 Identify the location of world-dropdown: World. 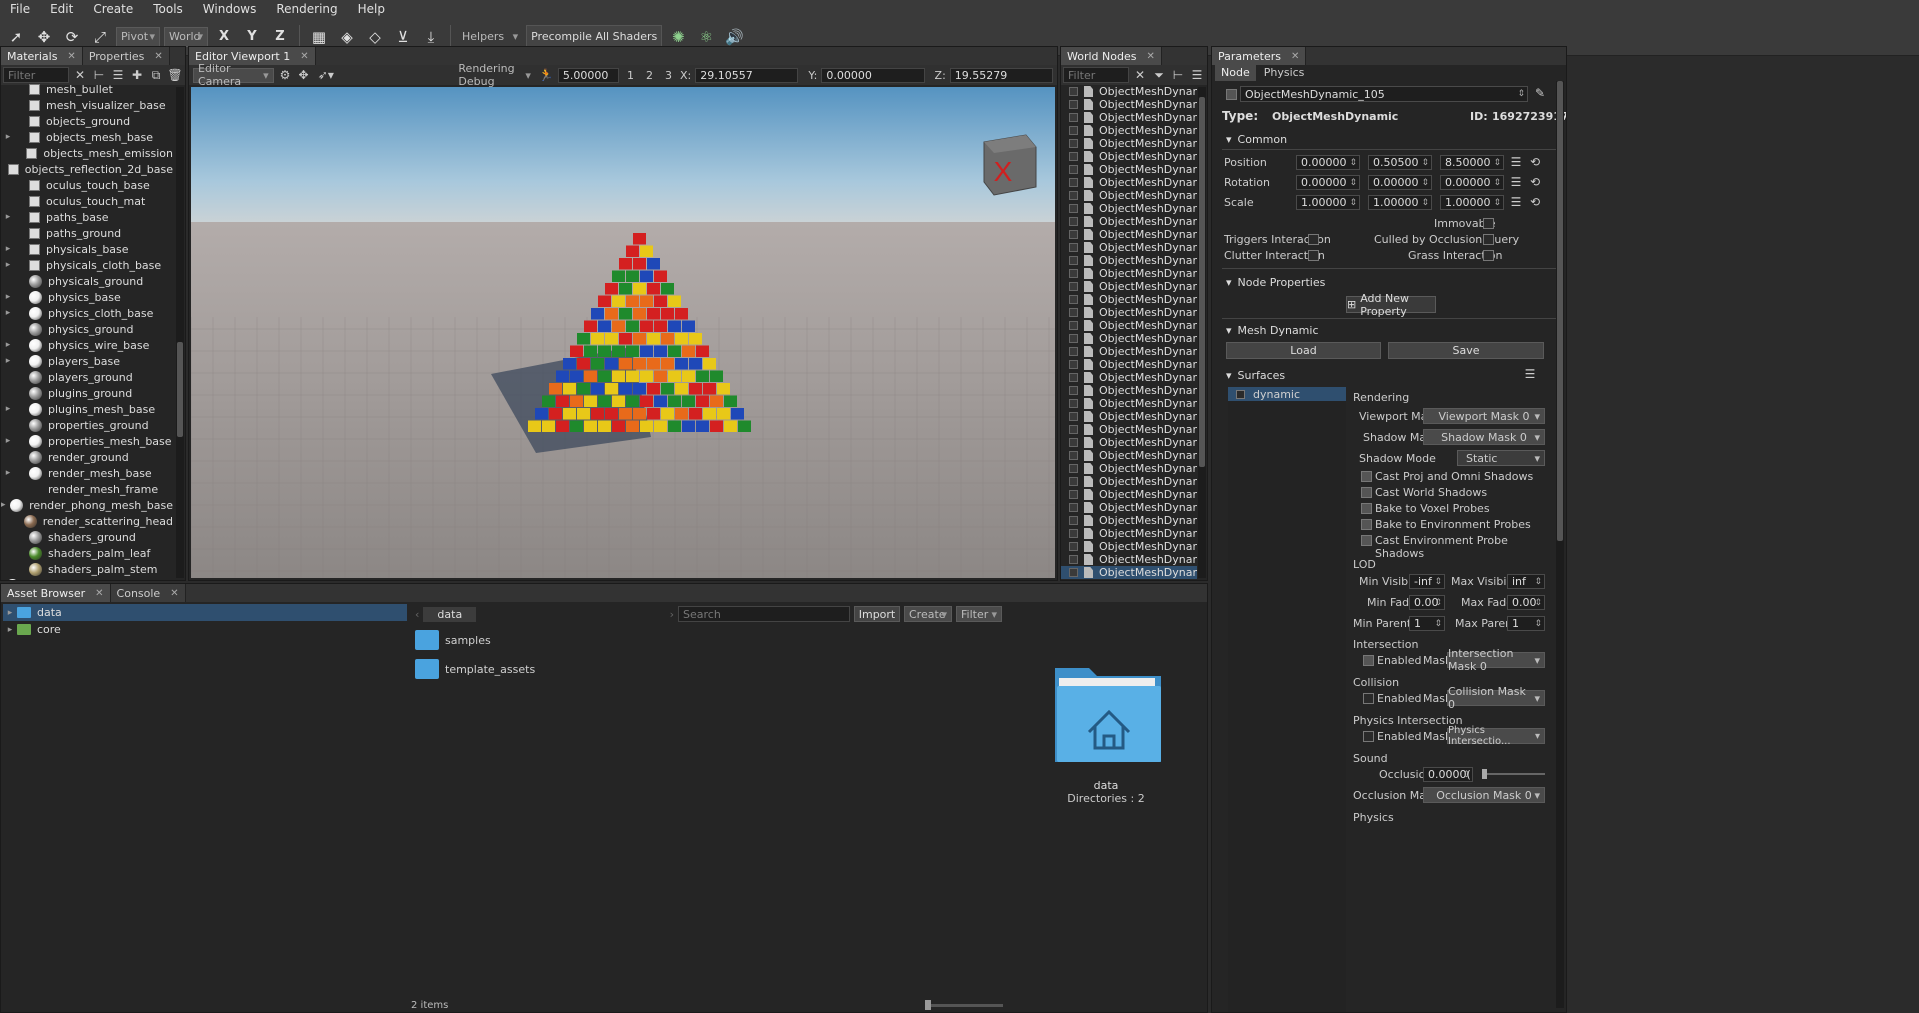
(186, 36).